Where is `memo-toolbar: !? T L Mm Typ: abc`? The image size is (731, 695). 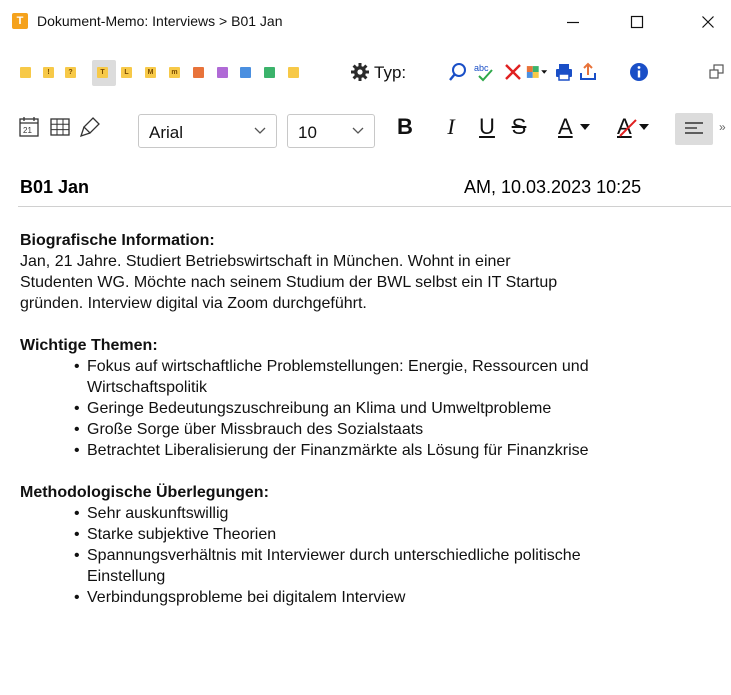 memo-toolbar: !? T L Mm Typ: abc is located at coordinates (365, 74).